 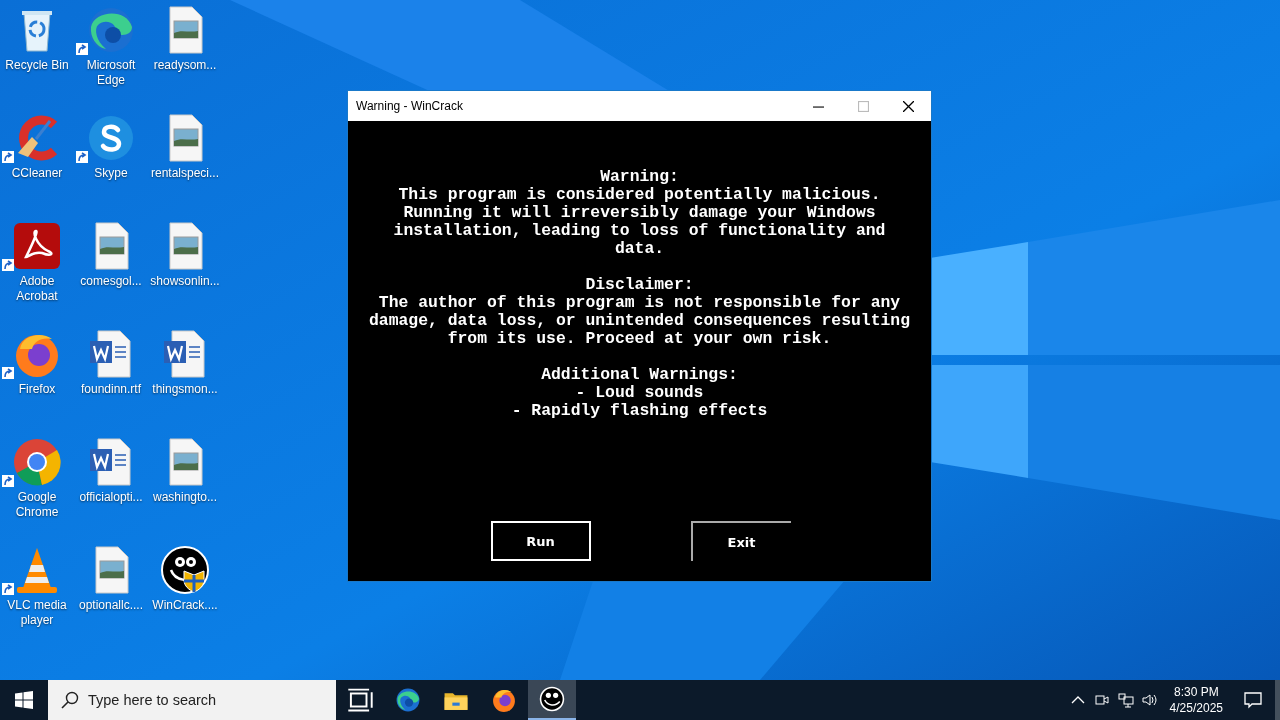 What do you see at coordinates (37, 65) in the screenshot?
I see `icon-label: Recycle Bin` at bounding box center [37, 65].